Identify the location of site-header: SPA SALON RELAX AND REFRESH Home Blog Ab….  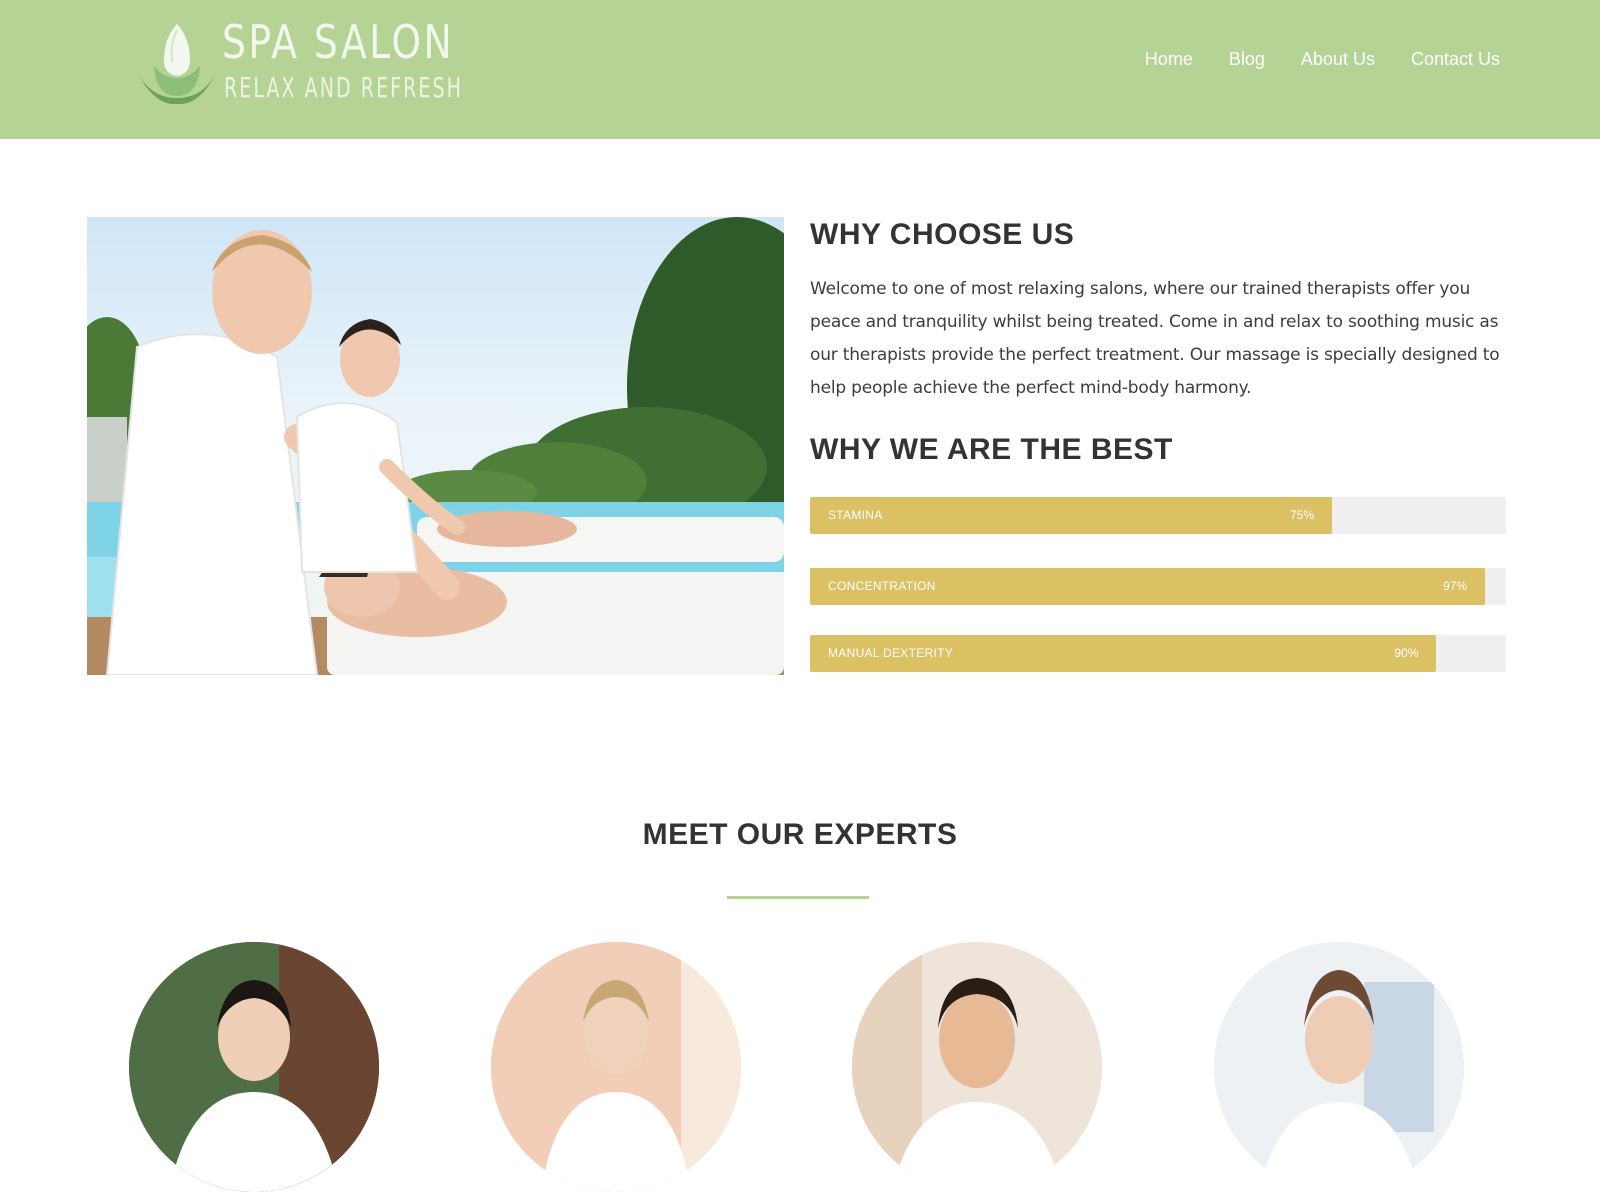
(800, 69).